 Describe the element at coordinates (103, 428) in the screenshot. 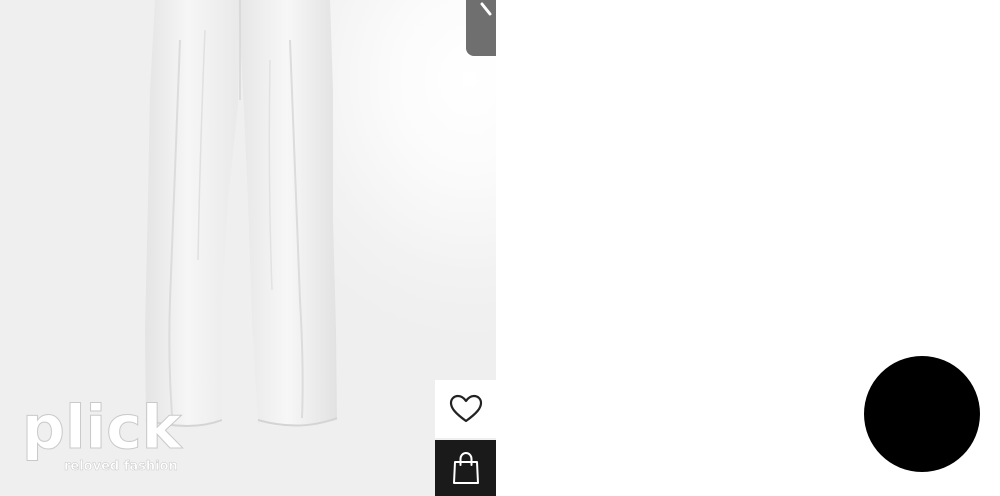

I see `svg-text: plick` at that location.